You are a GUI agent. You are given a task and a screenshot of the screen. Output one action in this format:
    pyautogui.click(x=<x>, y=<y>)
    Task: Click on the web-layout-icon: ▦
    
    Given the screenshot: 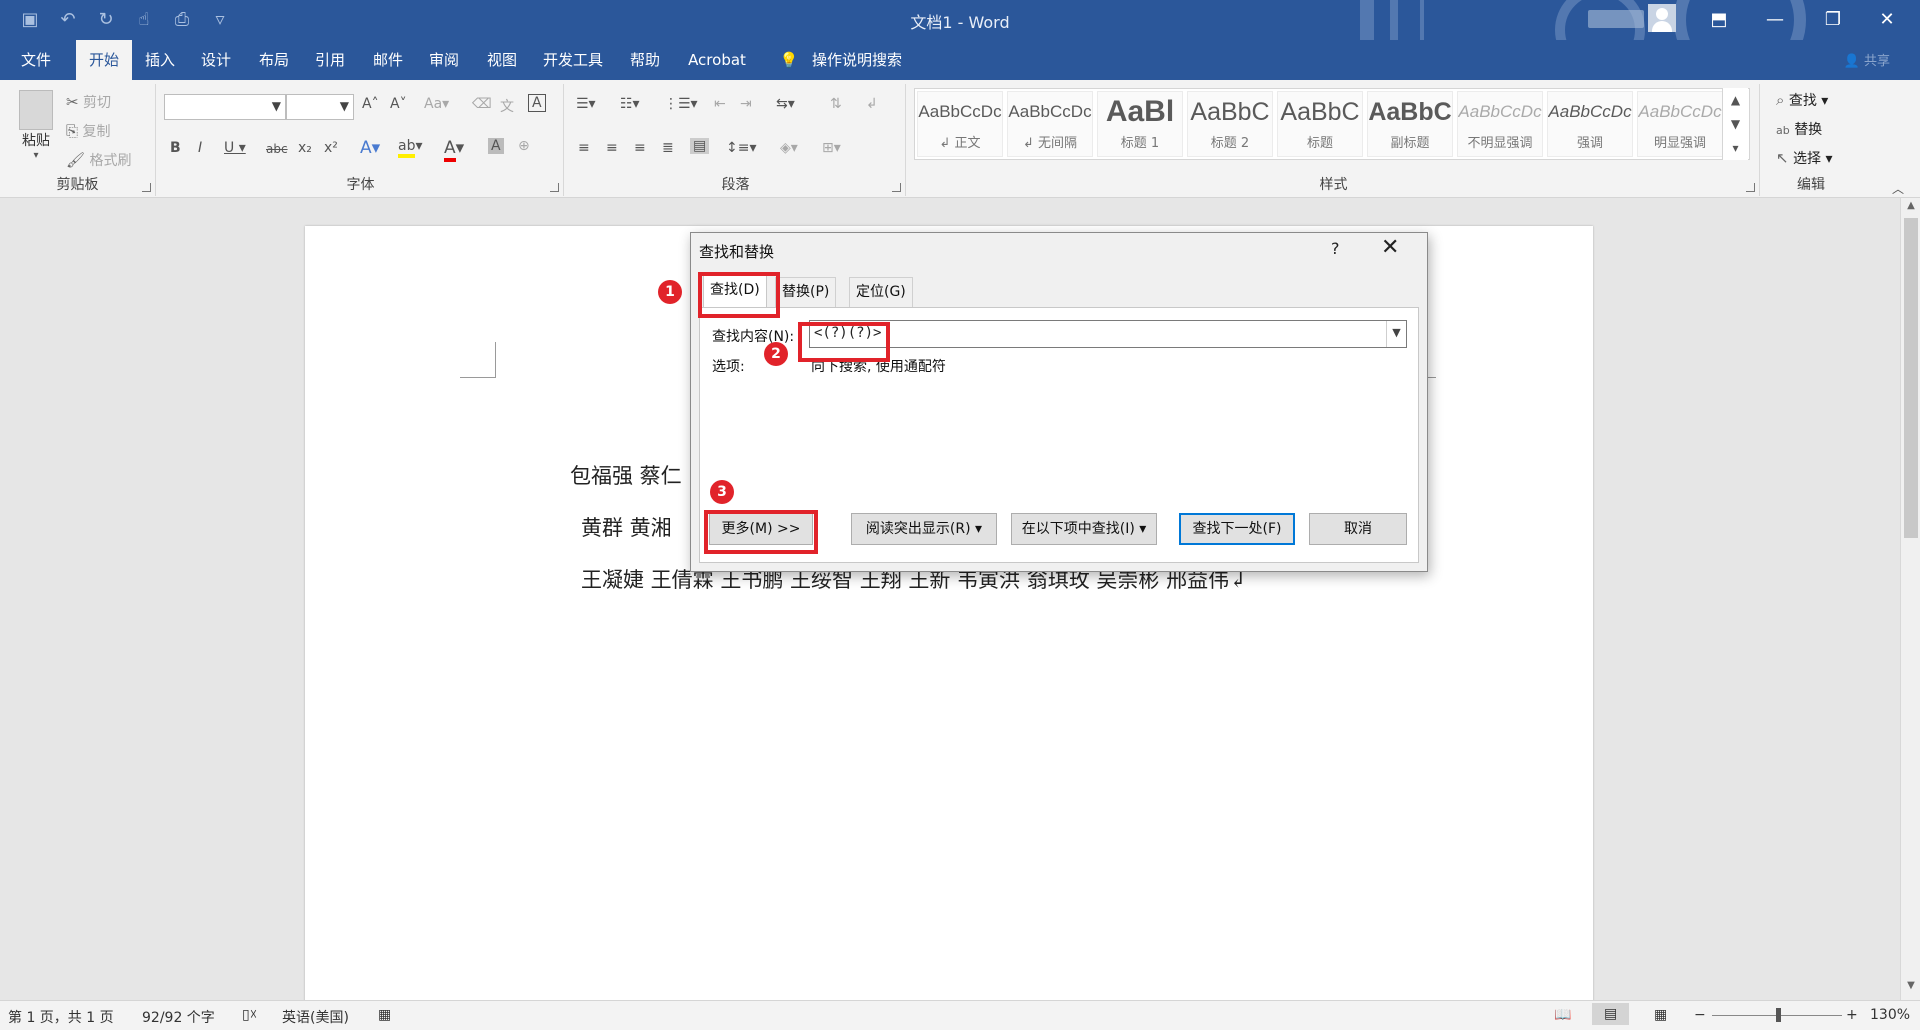 What is the action you would take?
    pyautogui.click(x=1660, y=1015)
    